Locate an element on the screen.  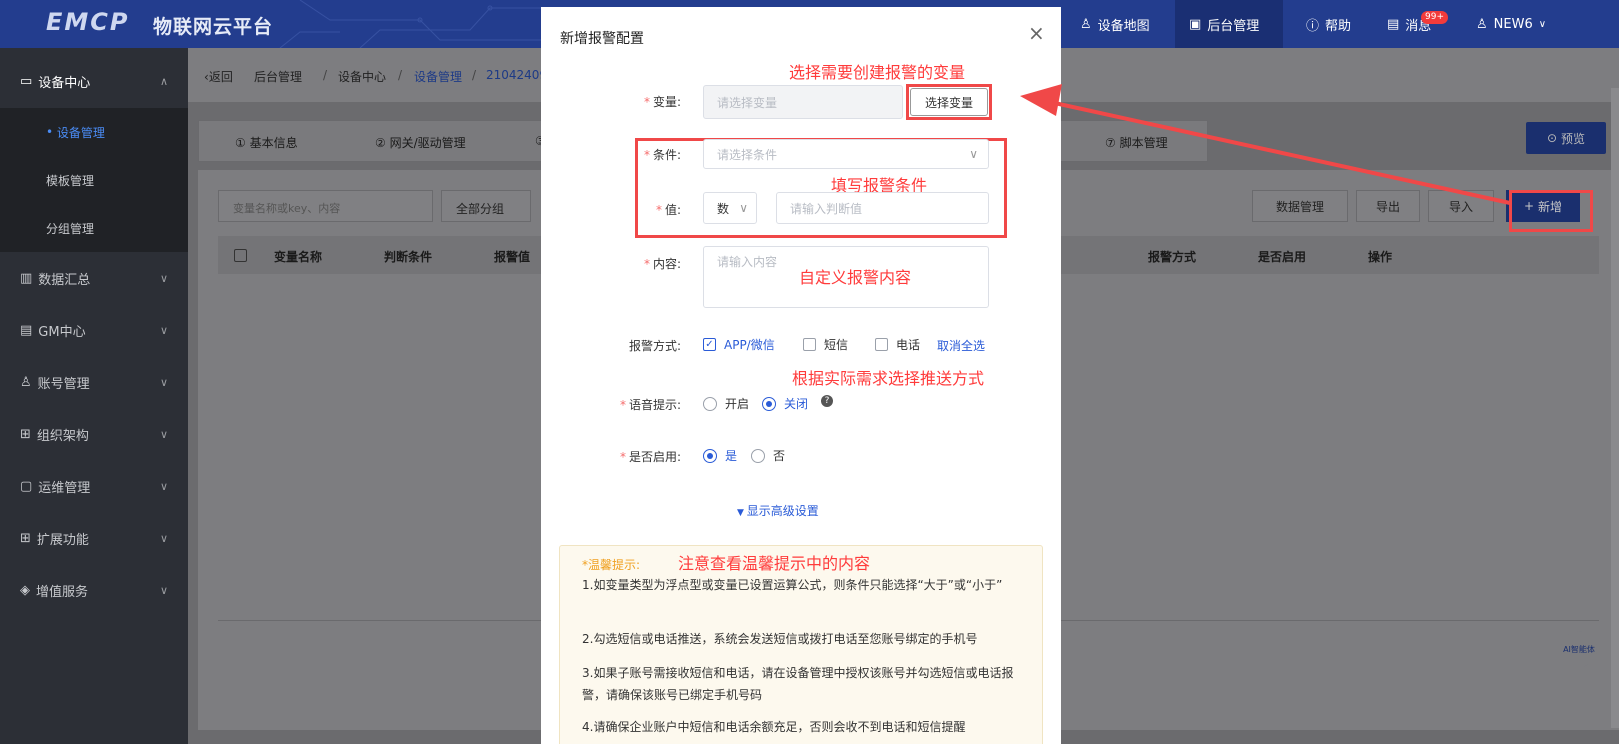
cancel-all-link: 取消全选 is located at coordinates (961, 345).